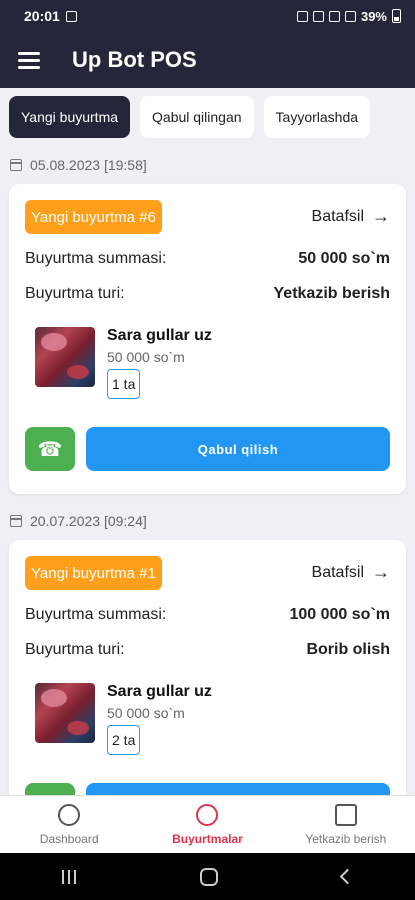 The width and height of the screenshot is (415, 900). What do you see at coordinates (69, 838) in the screenshot?
I see `nav-dashboard-label: Dashboard` at bounding box center [69, 838].